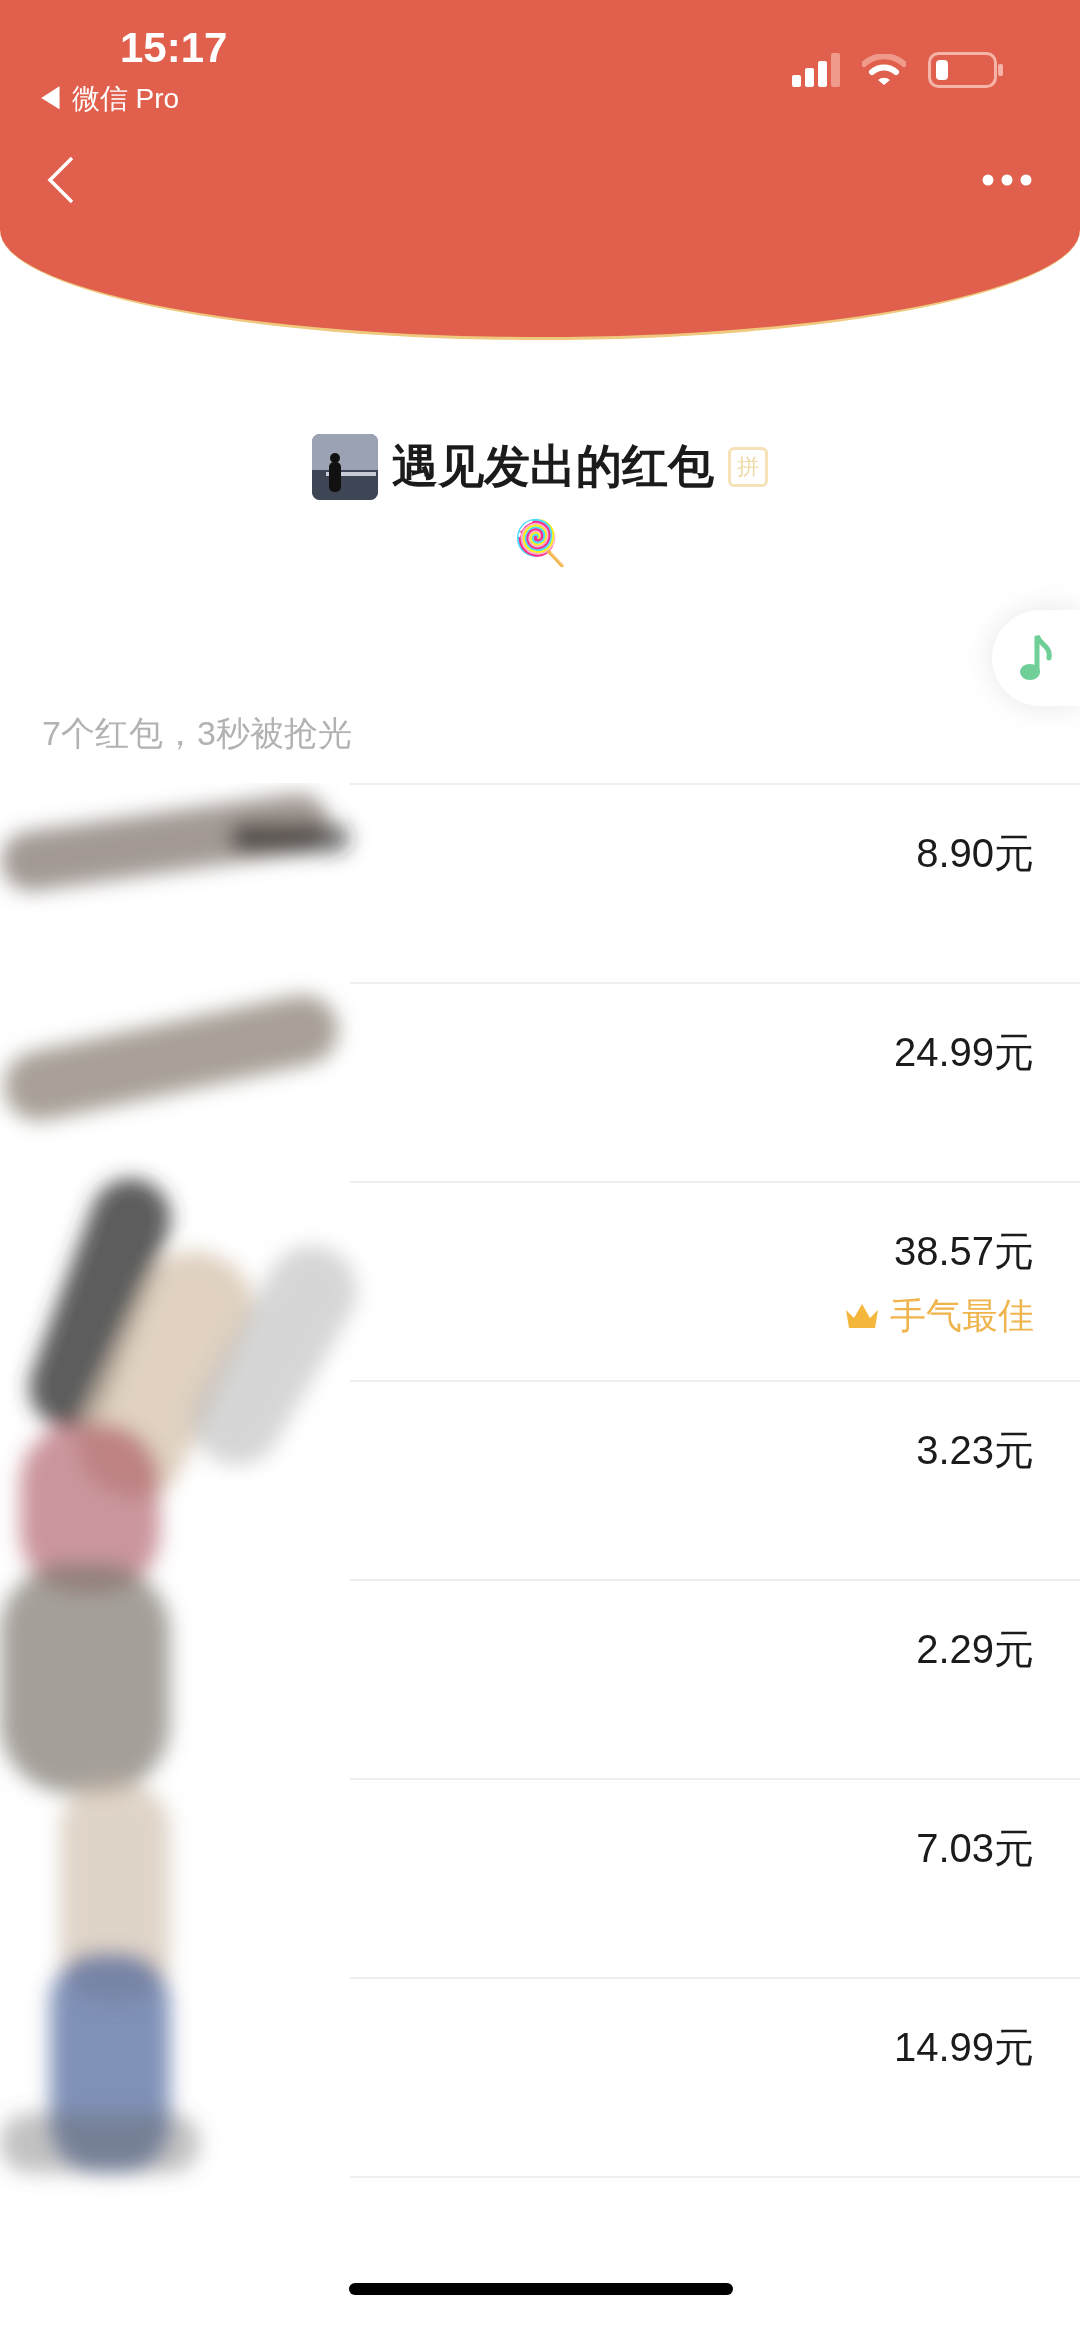 The height and width of the screenshot is (2337, 1080). I want to click on page-title: 遇见发出的红包, so click(553, 466).